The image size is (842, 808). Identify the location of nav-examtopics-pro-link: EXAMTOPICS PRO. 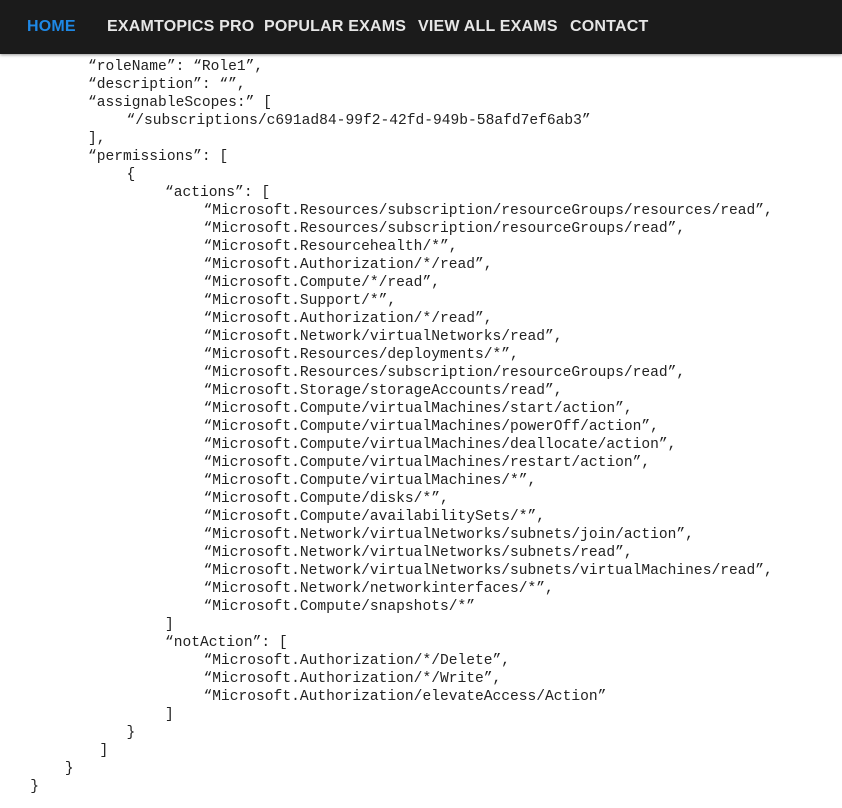
(180, 27).